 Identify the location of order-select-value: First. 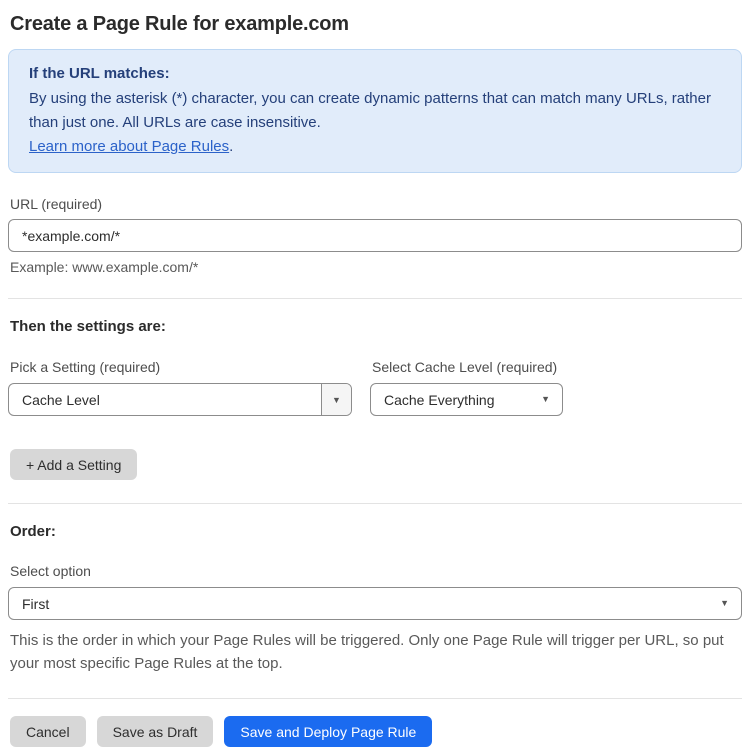
(36, 603).